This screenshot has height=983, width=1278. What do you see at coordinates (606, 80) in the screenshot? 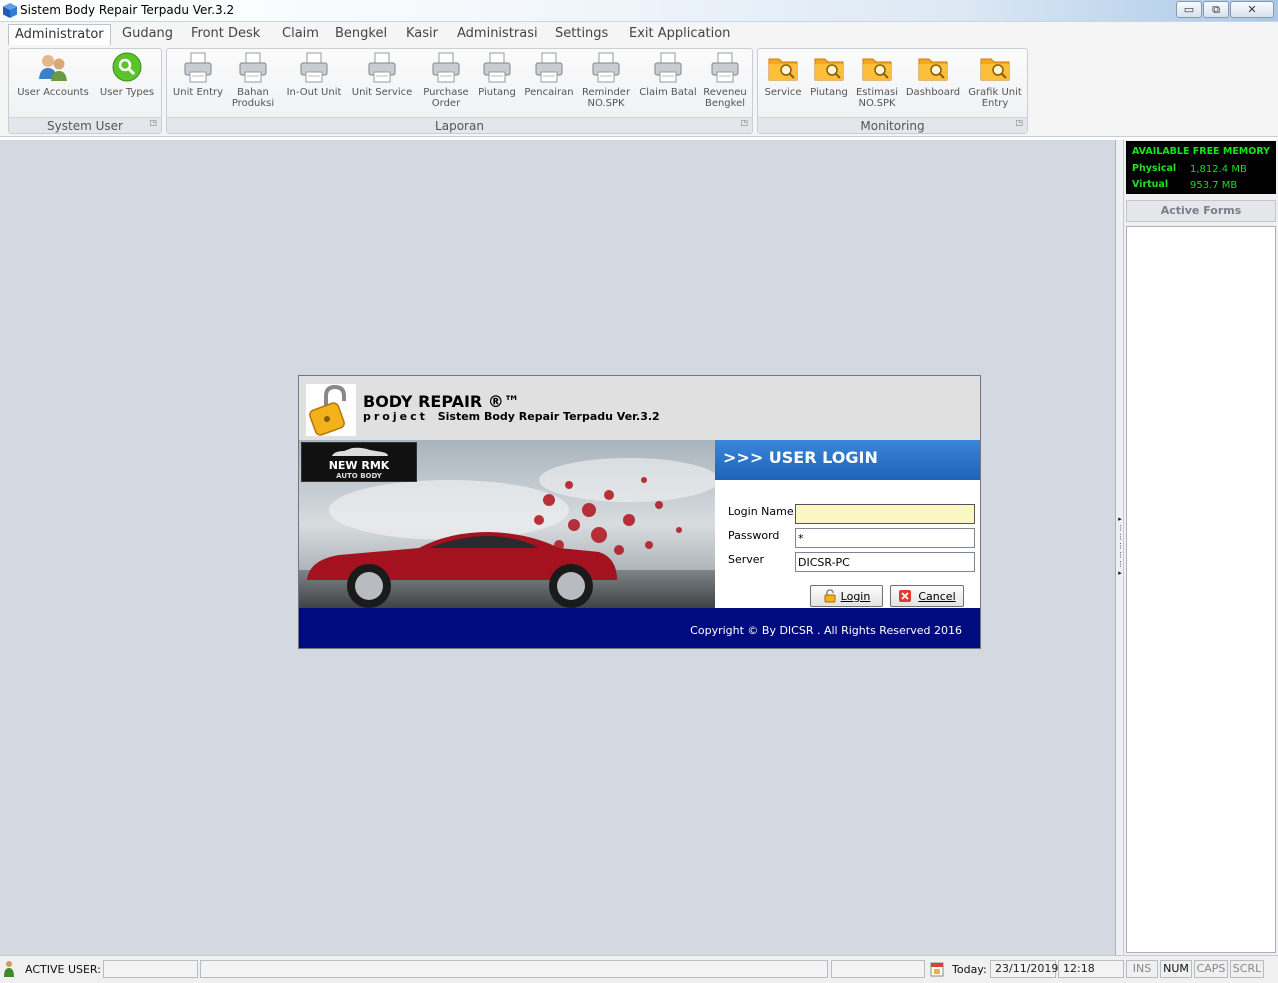
I see `reminder-nospk-button: Reminder NO.SPK` at bounding box center [606, 80].